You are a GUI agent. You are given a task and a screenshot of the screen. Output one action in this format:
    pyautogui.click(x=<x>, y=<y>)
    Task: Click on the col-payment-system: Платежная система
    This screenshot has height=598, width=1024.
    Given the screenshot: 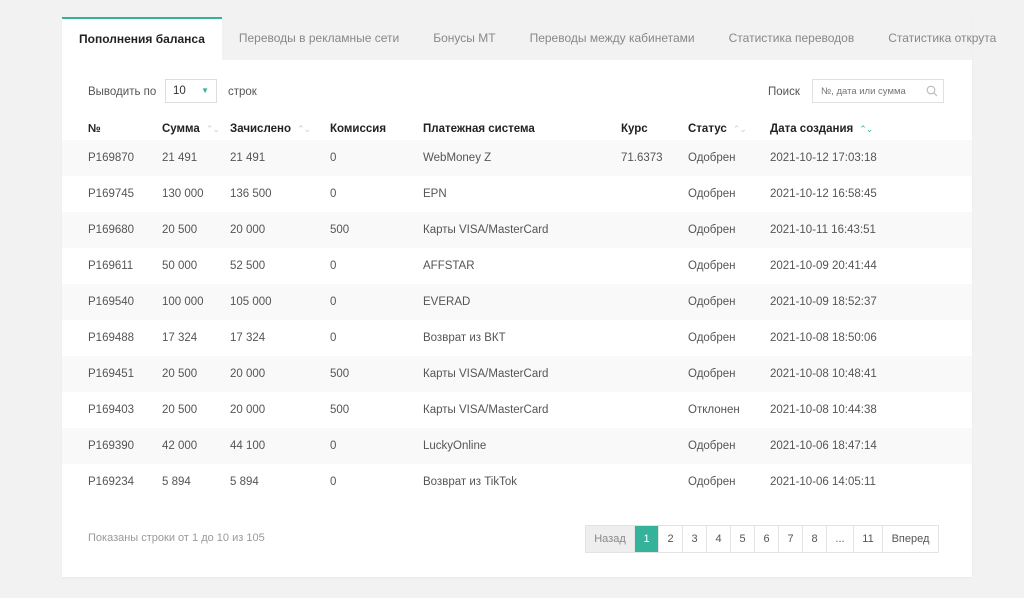 What is the action you would take?
    pyautogui.click(x=479, y=128)
    